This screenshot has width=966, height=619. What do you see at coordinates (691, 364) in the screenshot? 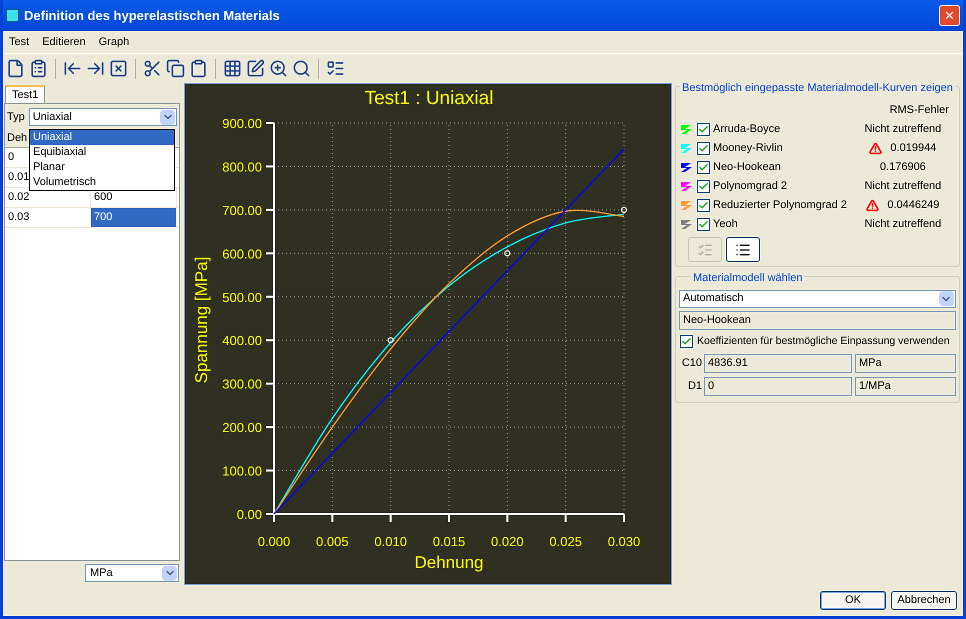
I see `coefficient-label: C10` at bounding box center [691, 364].